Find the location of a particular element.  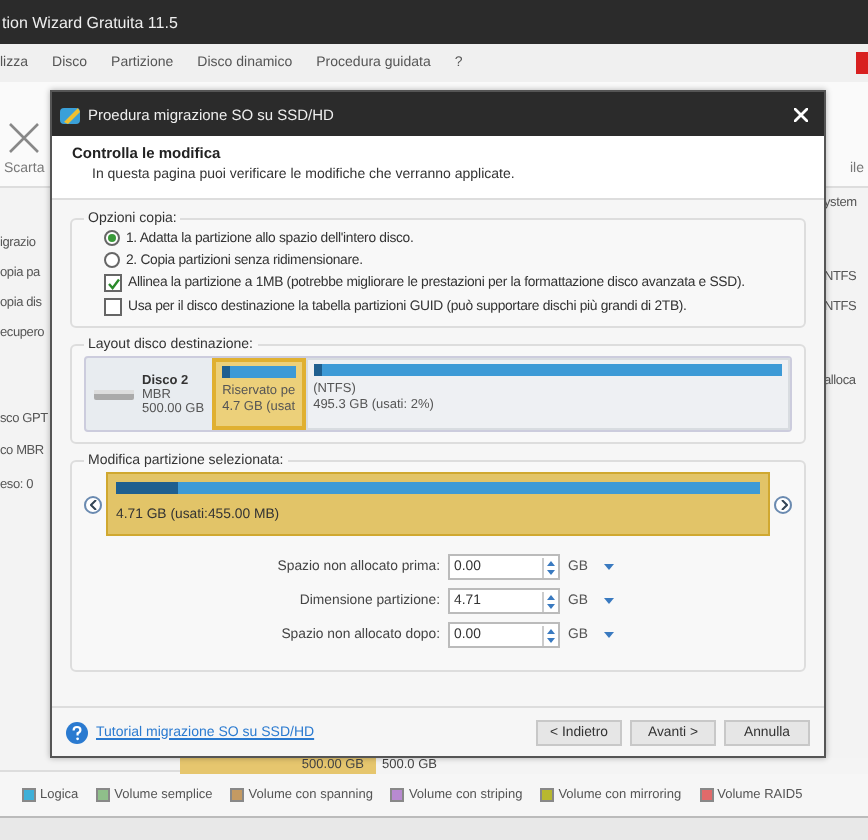

next-button is located at coordinates (783, 504).